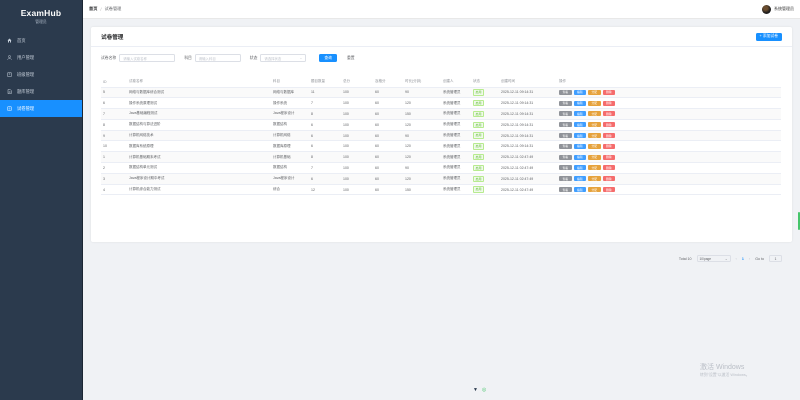 The image size is (800, 400). What do you see at coordinates (199, 114) in the screenshot?
I see `cell-name: Java基础编程测试` at bounding box center [199, 114].